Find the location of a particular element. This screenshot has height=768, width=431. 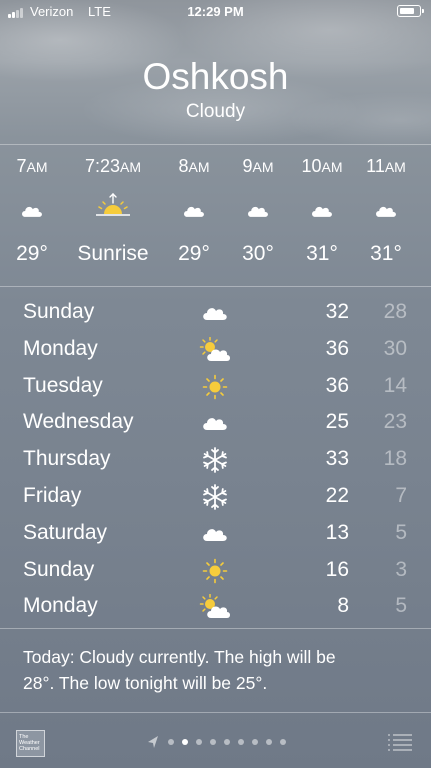

current-condition: Cloudy is located at coordinates (215, 111).